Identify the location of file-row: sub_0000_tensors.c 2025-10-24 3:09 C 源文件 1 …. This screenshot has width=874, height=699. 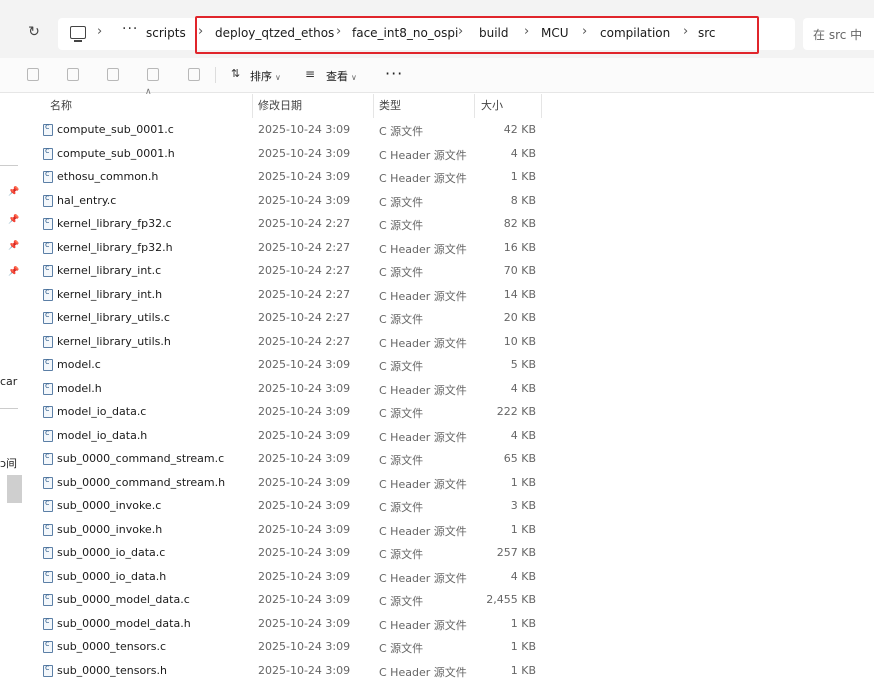
(298, 648).